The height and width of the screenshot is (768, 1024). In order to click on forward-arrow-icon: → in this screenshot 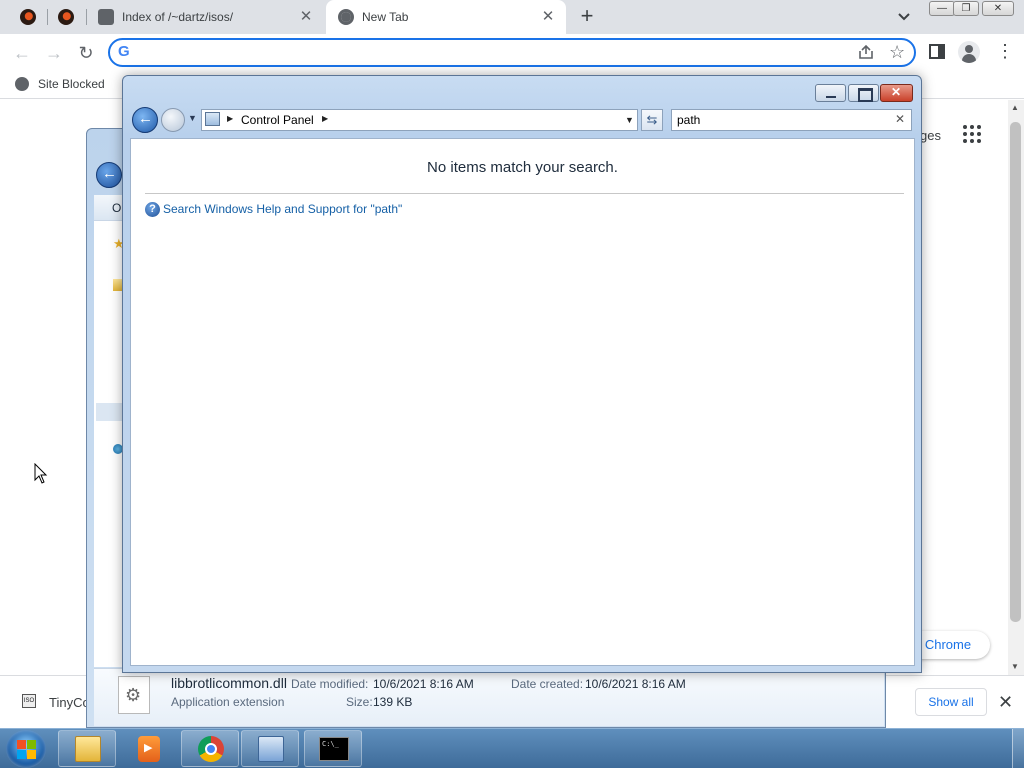, I will do `click(54, 53)`.